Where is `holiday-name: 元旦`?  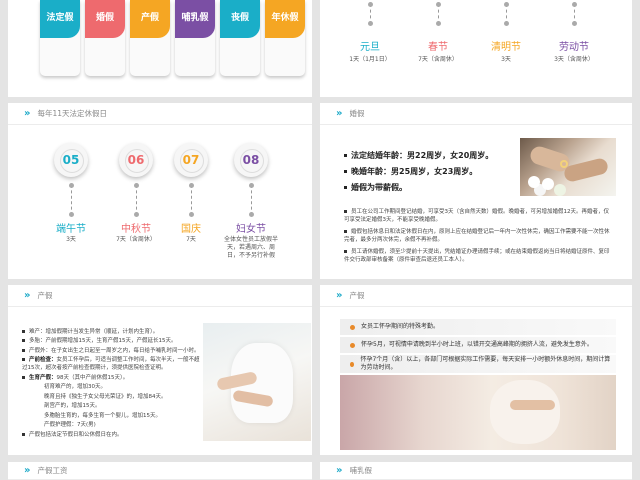
holiday-name: 元旦 is located at coordinates (370, 47).